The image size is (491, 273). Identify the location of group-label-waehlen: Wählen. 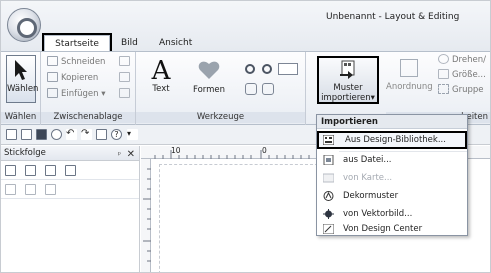
(20, 117).